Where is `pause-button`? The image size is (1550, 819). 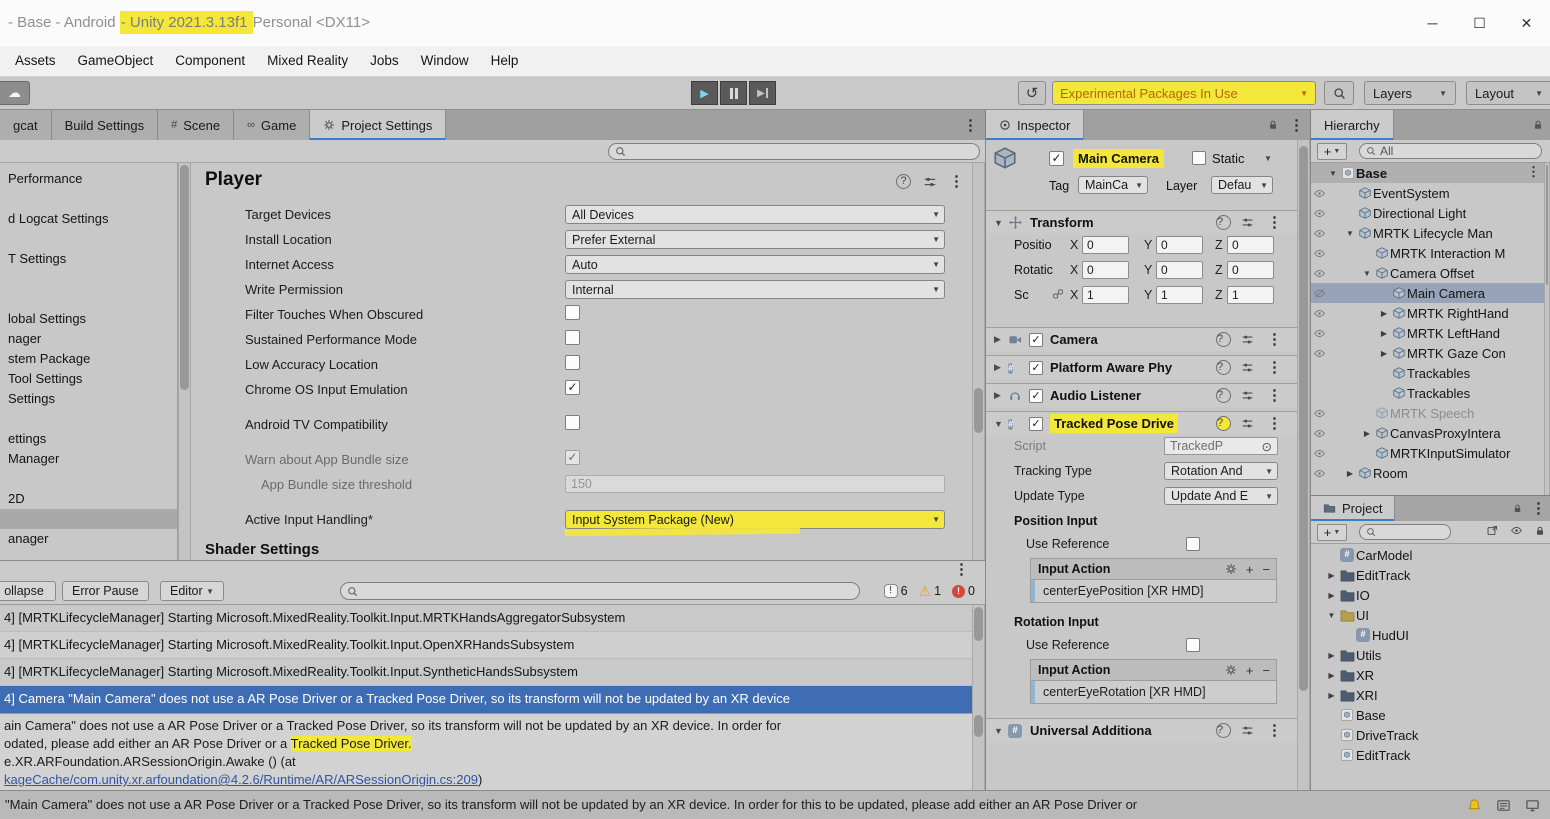
pause-button is located at coordinates (733, 93).